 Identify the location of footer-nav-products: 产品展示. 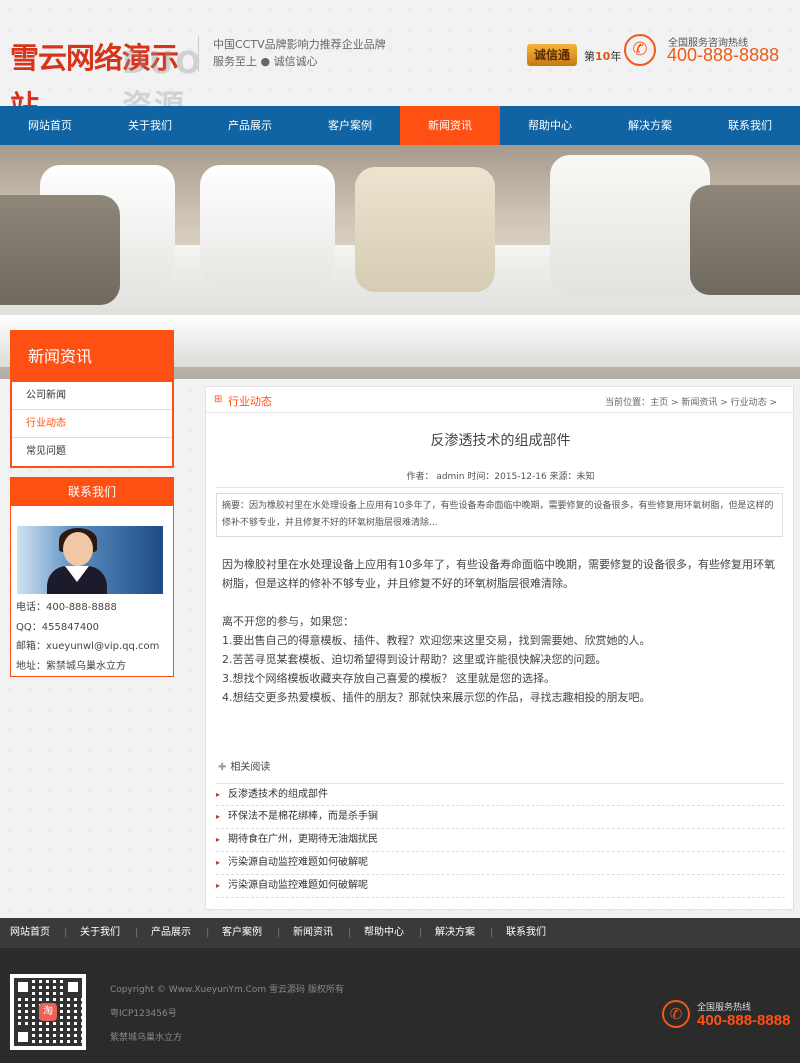
(171, 933).